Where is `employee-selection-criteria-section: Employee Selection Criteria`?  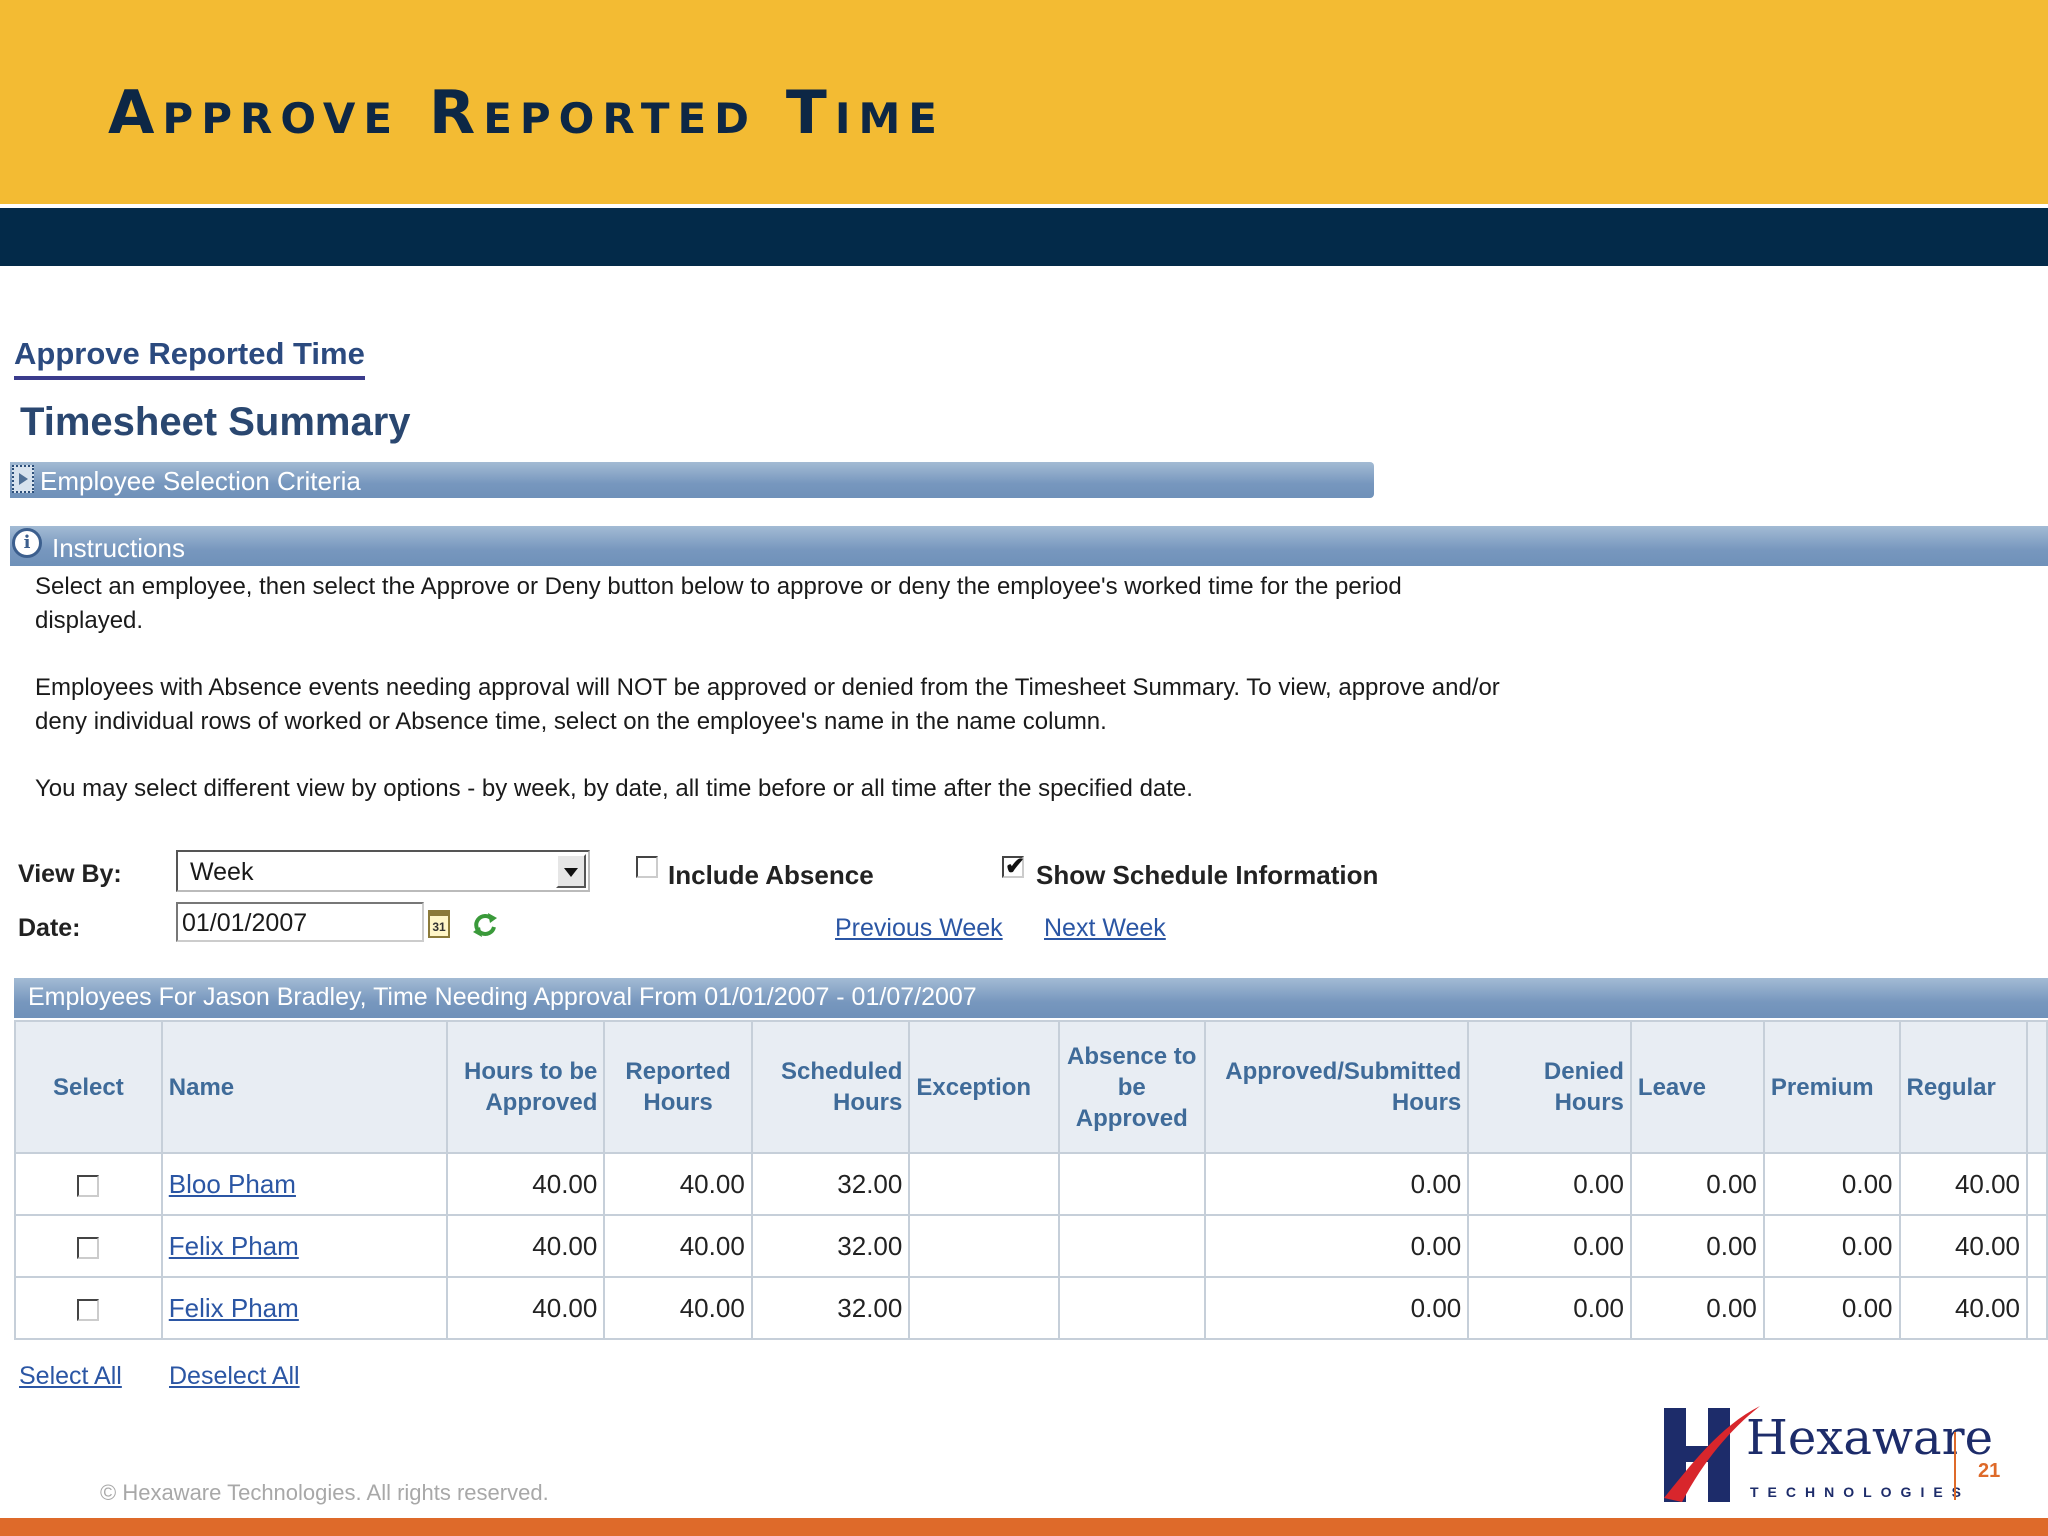 employee-selection-criteria-section: Employee Selection Criteria is located at coordinates (692, 480).